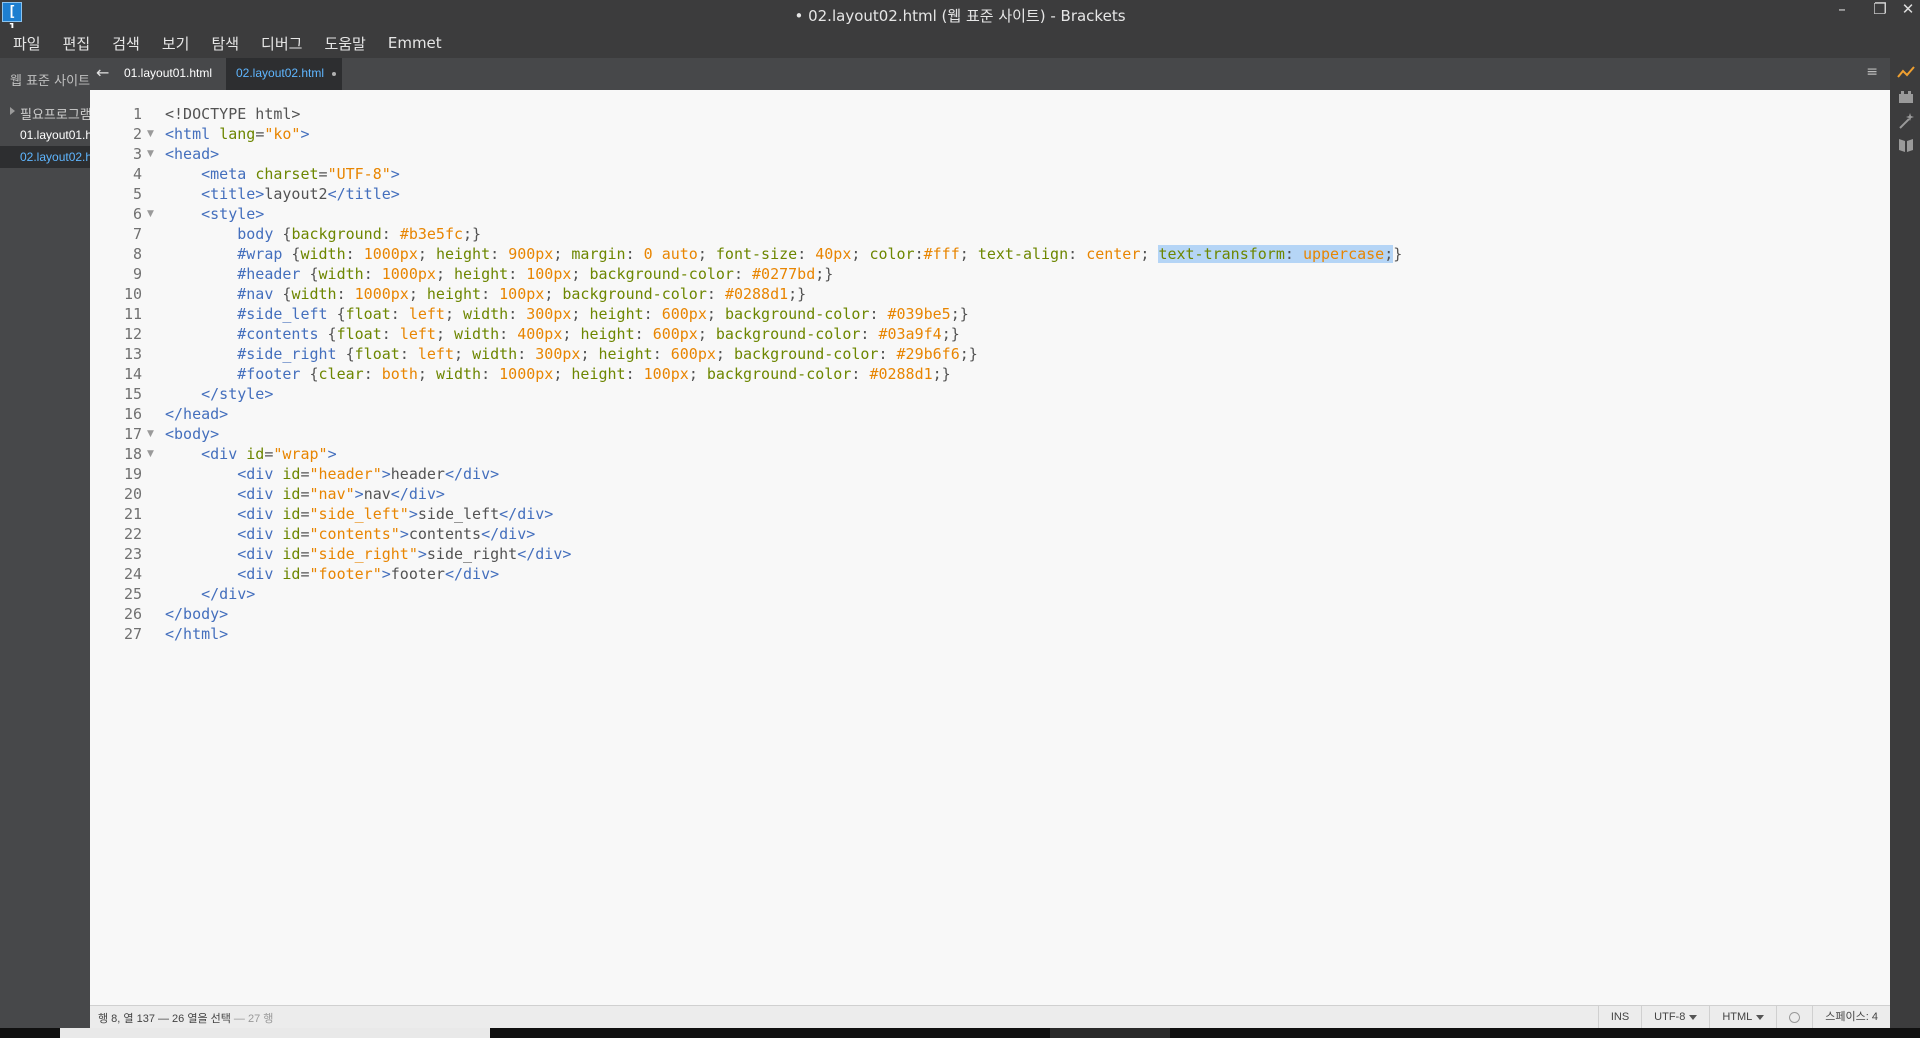  What do you see at coordinates (132, 634) in the screenshot?
I see `line-number: 27` at bounding box center [132, 634].